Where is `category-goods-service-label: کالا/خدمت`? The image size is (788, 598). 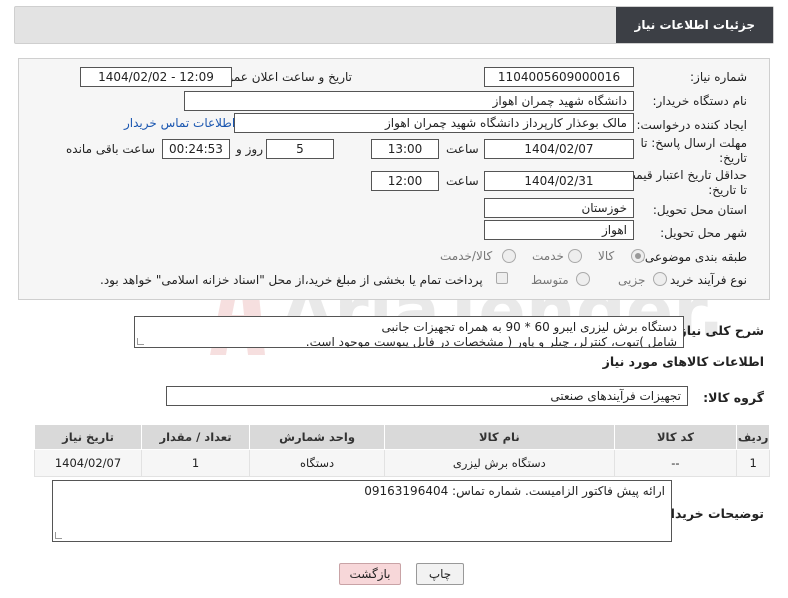 category-goods-service-label: کالا/خدمت is located at coordinates (466, 256).